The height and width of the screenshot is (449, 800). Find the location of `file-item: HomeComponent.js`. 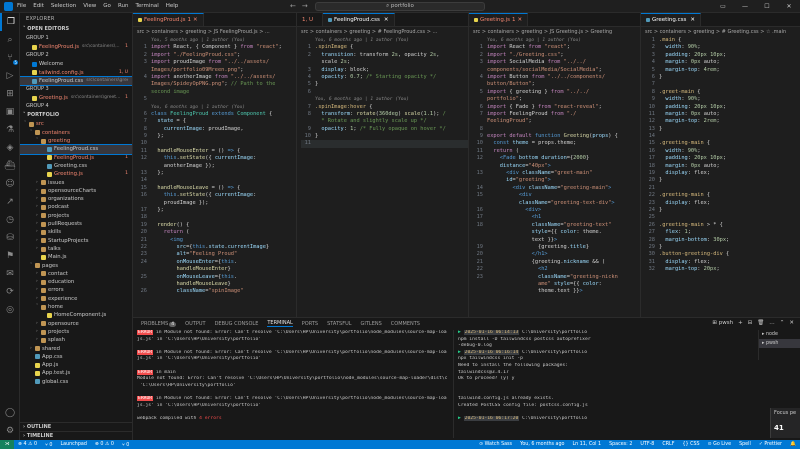

file-item: HomeComponent.js is located at coordinates (76, 315).